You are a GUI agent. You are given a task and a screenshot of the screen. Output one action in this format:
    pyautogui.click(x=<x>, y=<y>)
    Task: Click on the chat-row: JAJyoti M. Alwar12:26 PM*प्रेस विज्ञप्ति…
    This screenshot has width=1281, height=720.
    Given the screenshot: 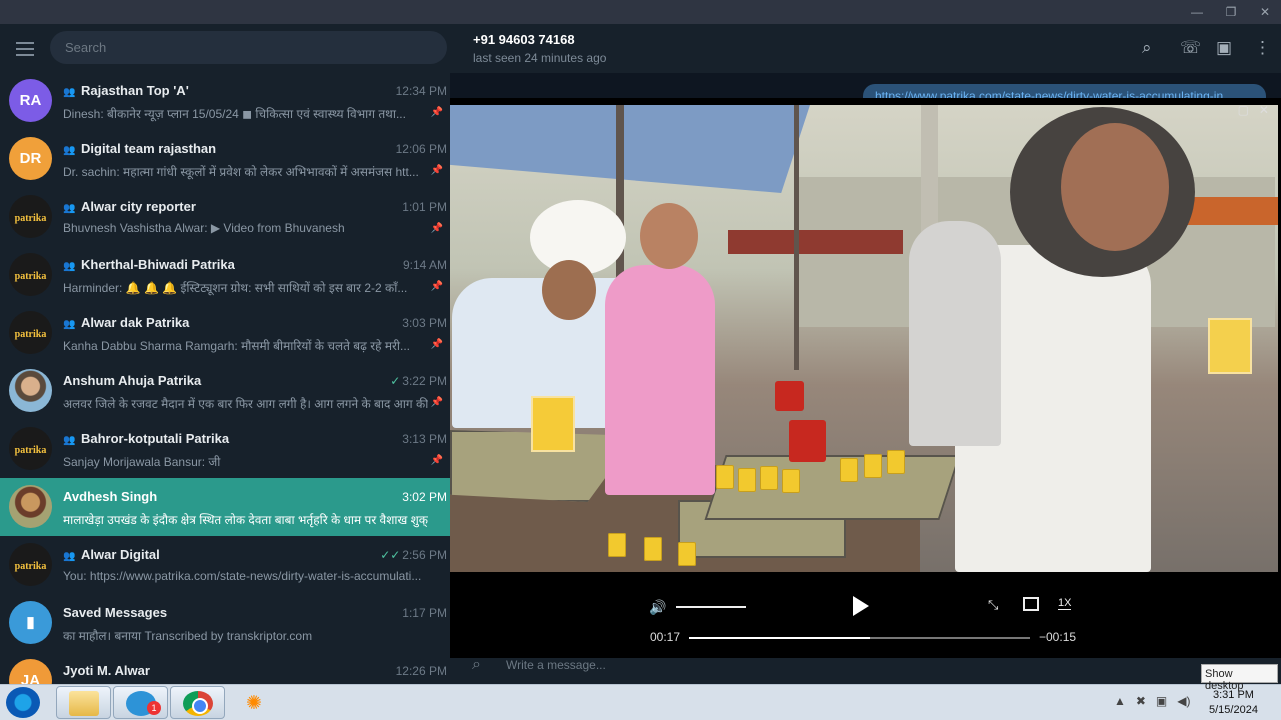 What is the action you would take?
    pyautogui.click(x=225, y=668)
    